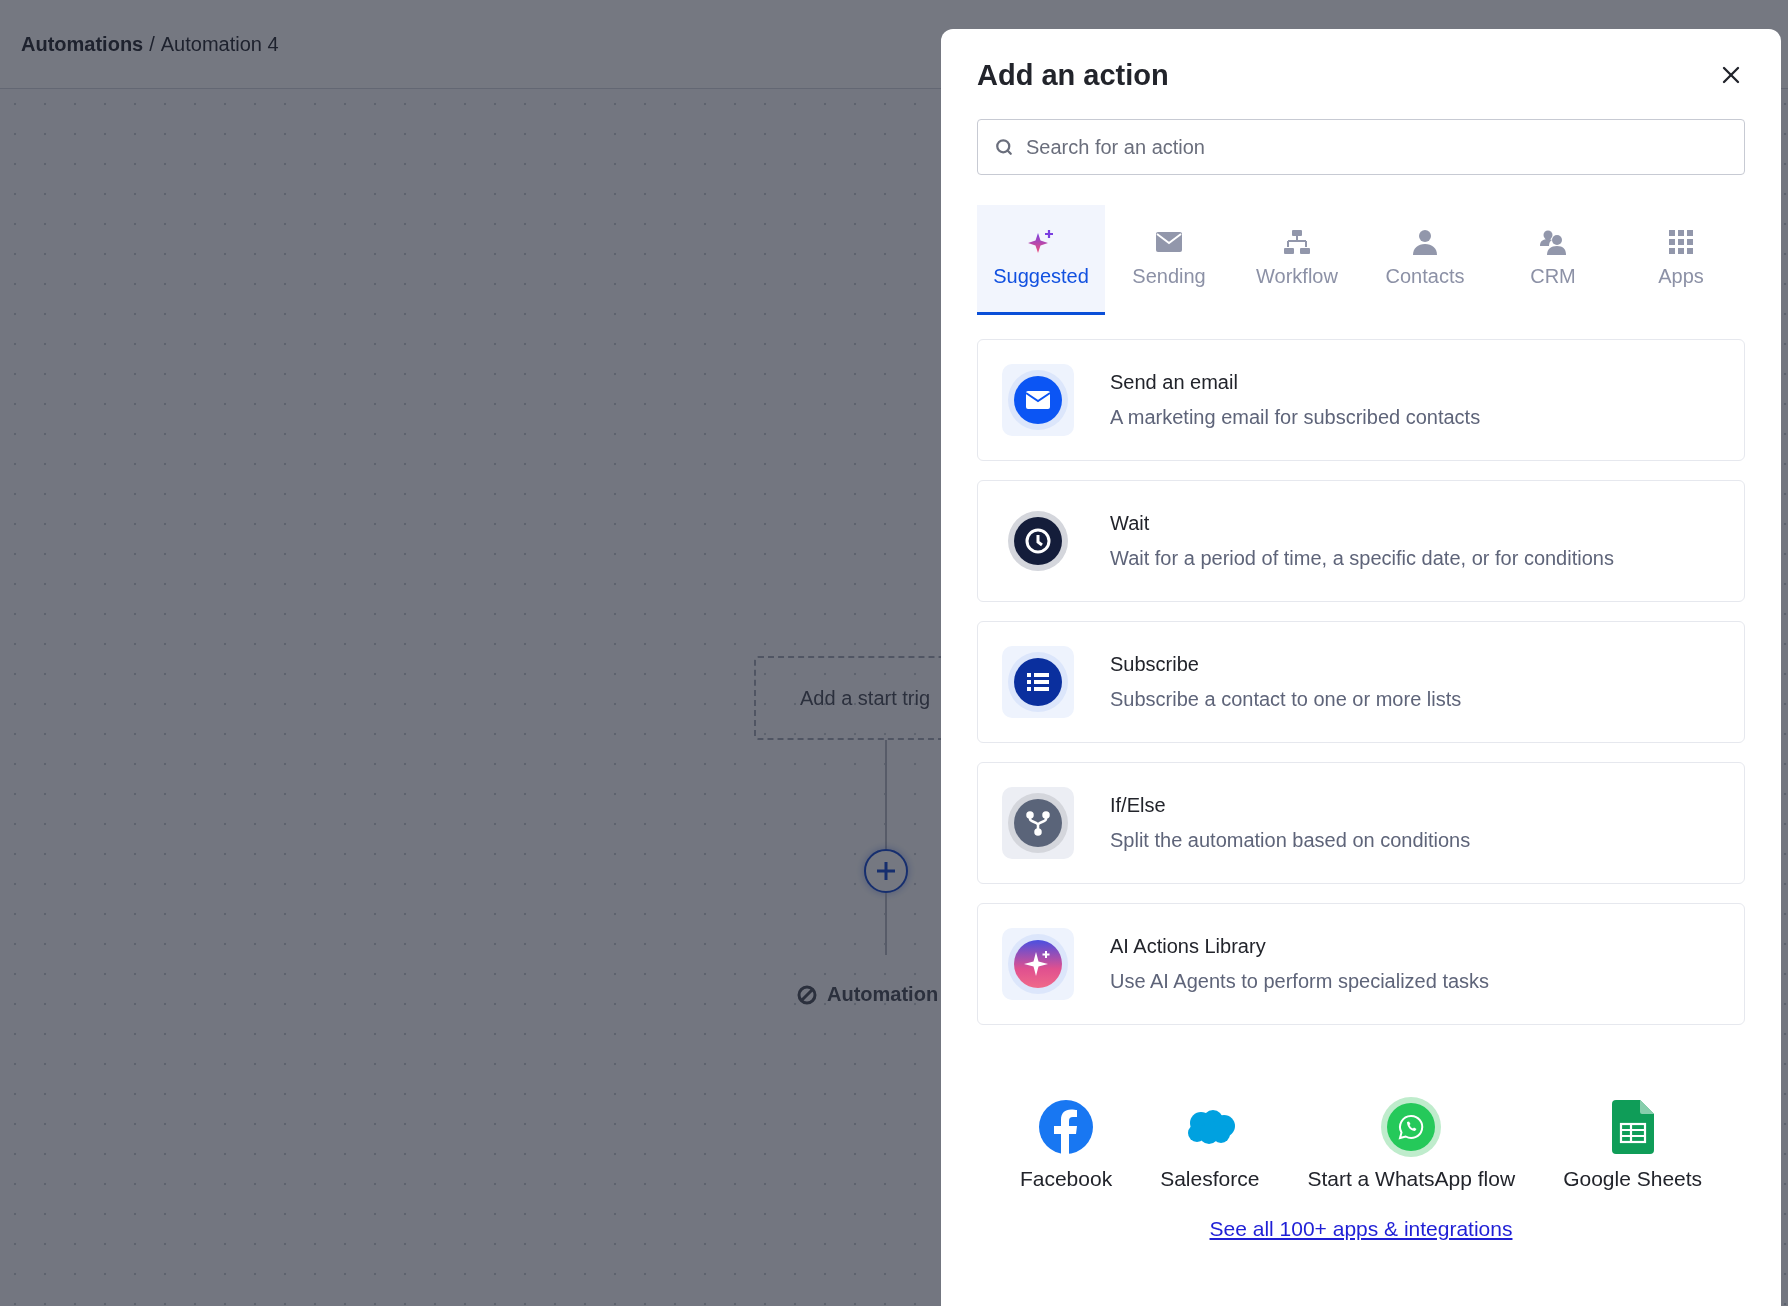 This screenshot has width=1788, height=1306. I want to click on chat-bubble-logo-icon, so click(1411, 1127).